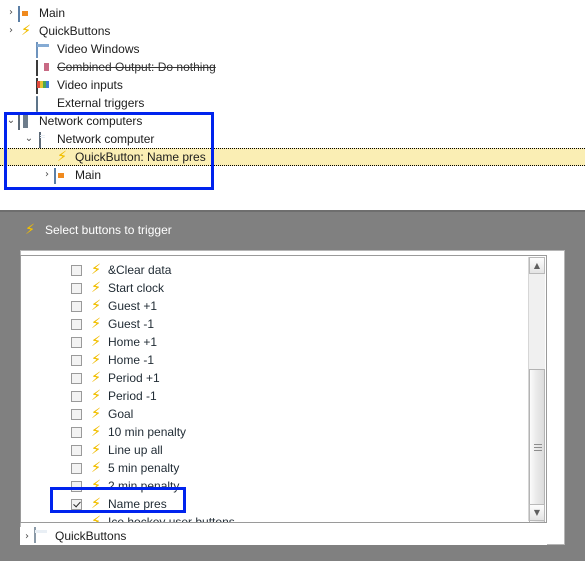  What do you see at coordinates (292, 103) in the screenshot?
I see `tree-node-external-triggers: › External triggers` at bounding box center [292, 103].